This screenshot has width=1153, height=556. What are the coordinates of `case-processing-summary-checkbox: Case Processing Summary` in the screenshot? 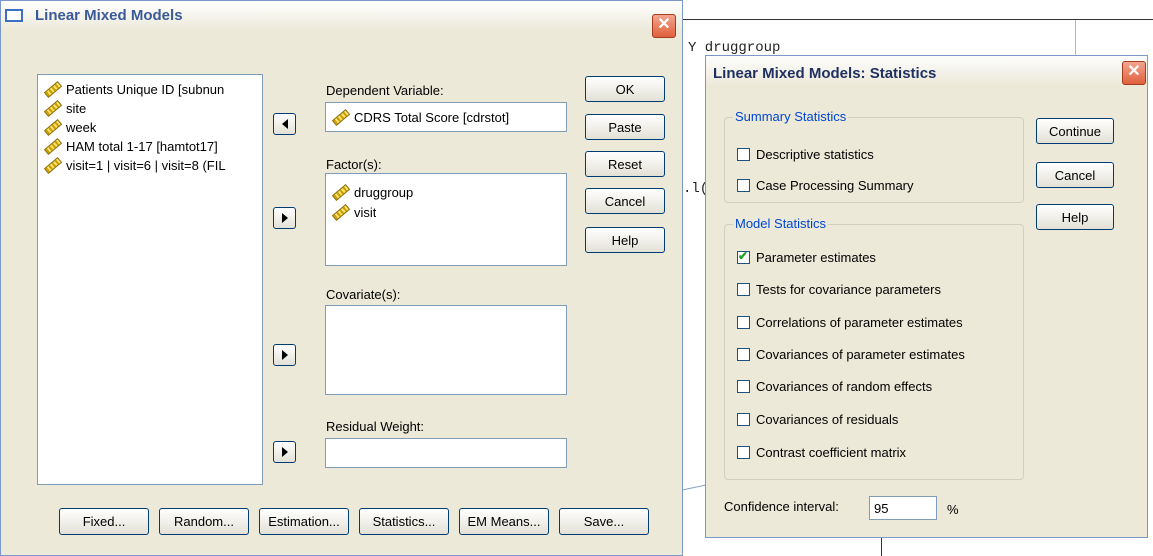 It's located at (825, 185).